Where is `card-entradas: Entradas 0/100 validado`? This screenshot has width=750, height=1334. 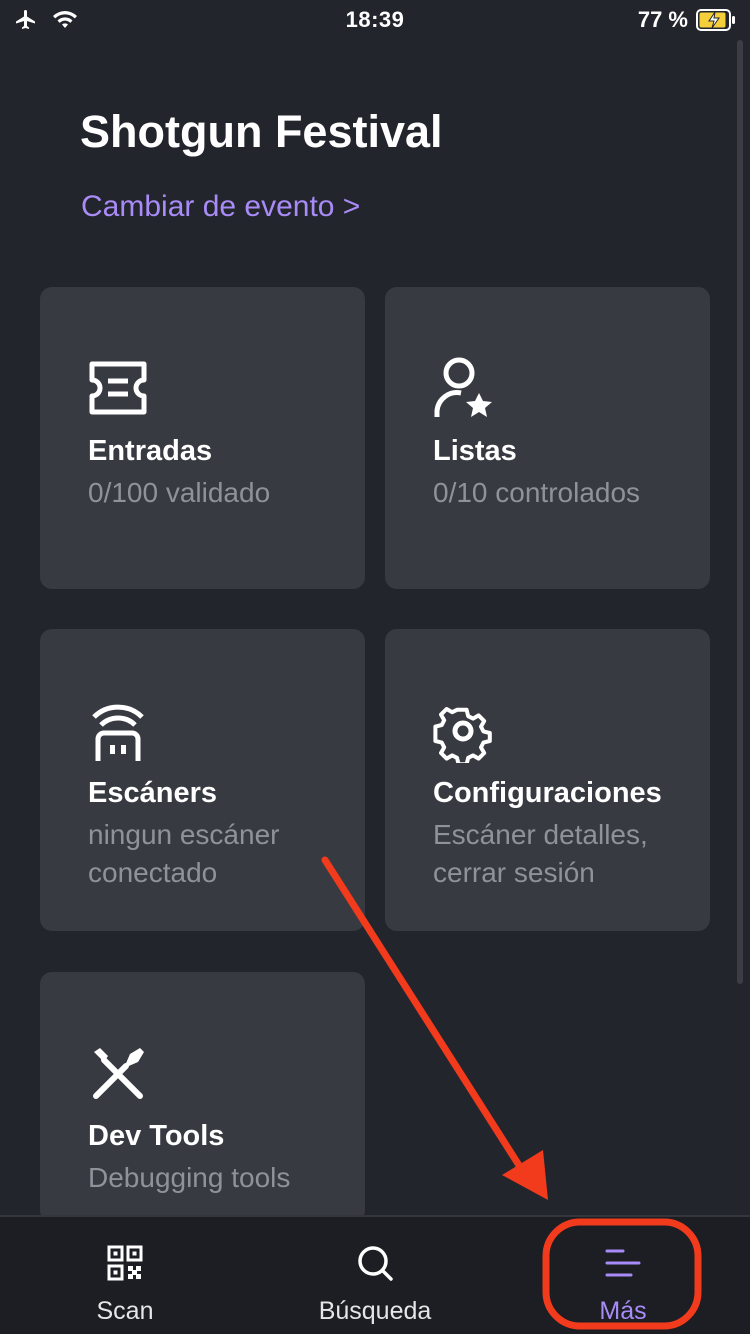 card-entradas: Entradas 0/100 validado is located at coordinates (202, 438).